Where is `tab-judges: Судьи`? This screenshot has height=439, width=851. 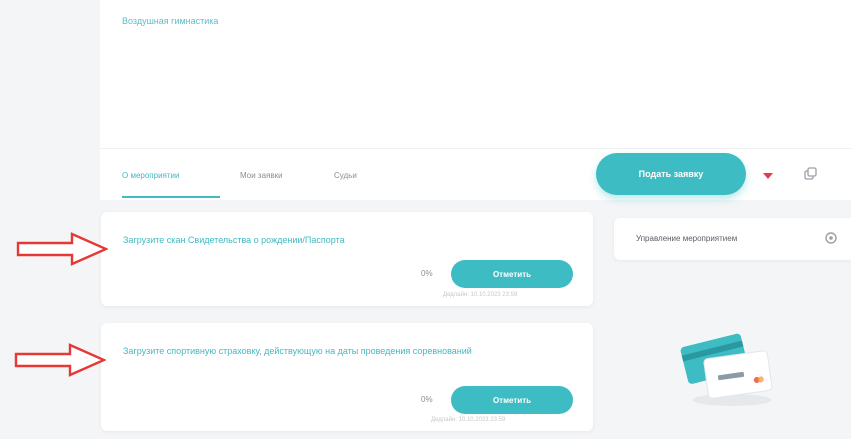
tab-judges: Судьи is located at coordinates (345, 175).